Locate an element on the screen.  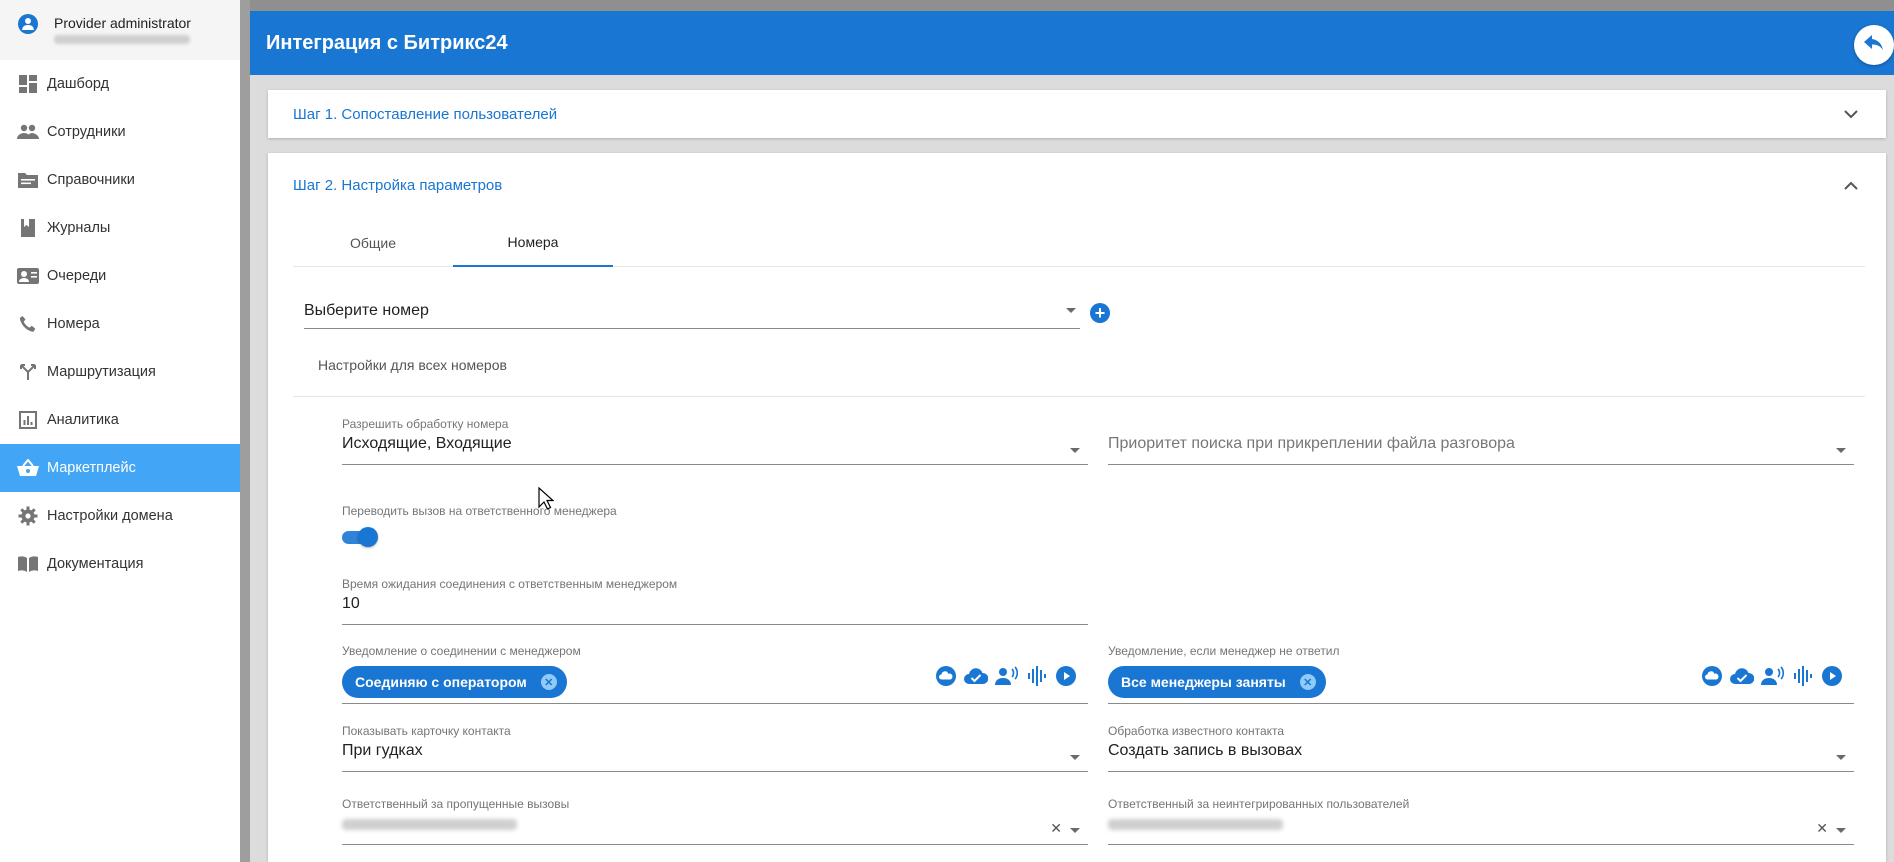
transfer-manager-toggle is located at coordinates (360, 537).